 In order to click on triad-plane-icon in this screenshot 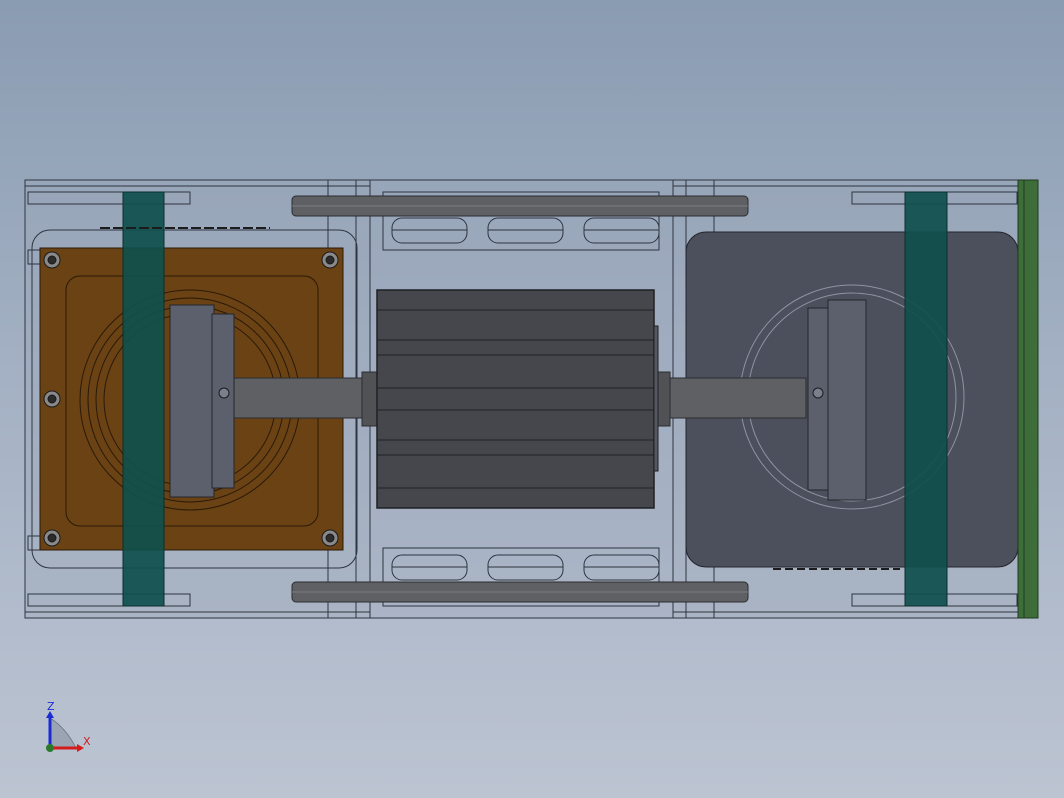, I will do `click(63, 733)`.